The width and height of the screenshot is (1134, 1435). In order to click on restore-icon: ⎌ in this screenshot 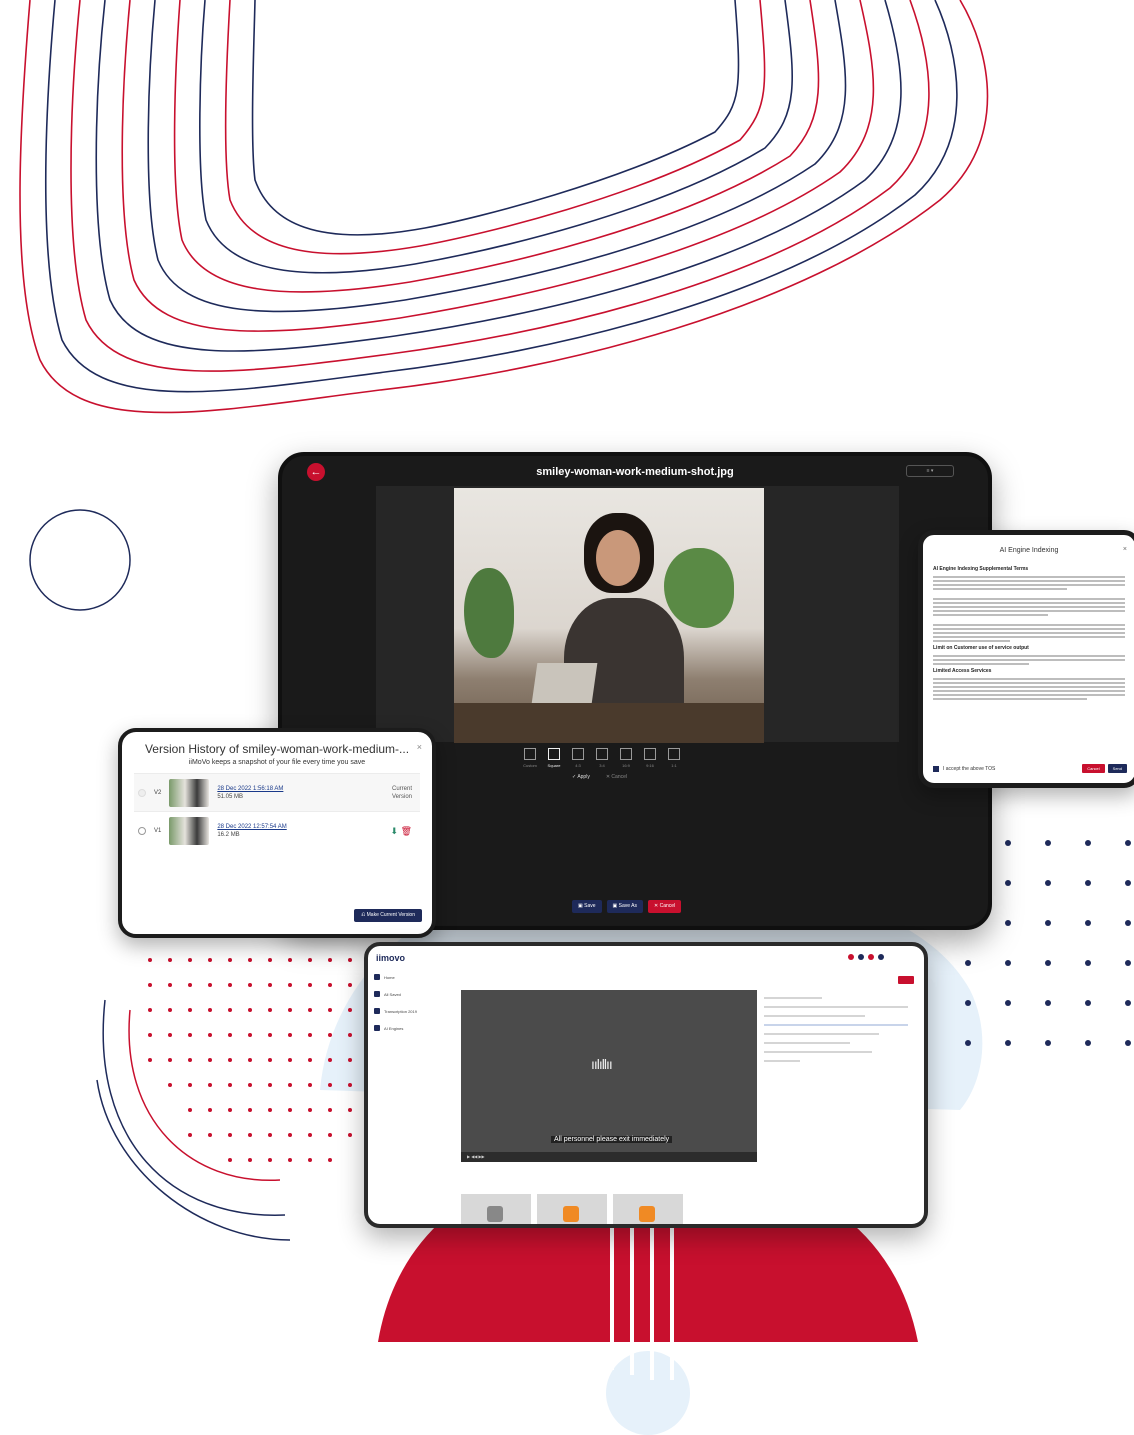, I will do `click(363, 915)`.